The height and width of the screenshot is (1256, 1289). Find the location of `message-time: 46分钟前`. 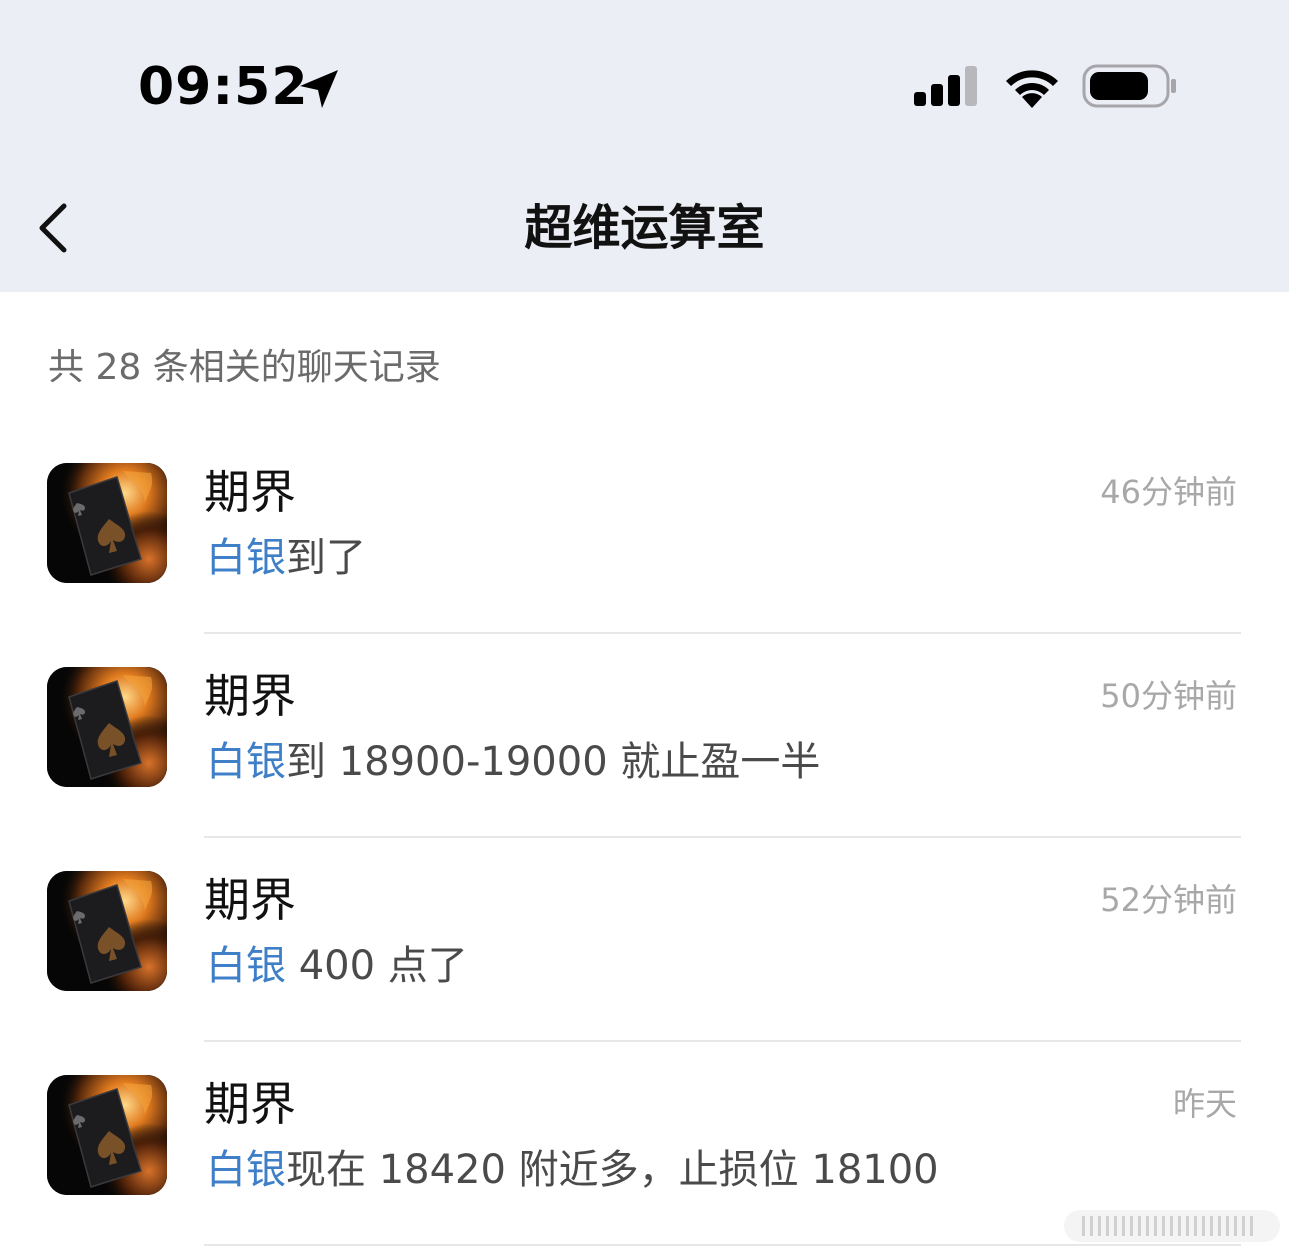

message-time: 46分钟前 is located at coordinates (1168, 492).